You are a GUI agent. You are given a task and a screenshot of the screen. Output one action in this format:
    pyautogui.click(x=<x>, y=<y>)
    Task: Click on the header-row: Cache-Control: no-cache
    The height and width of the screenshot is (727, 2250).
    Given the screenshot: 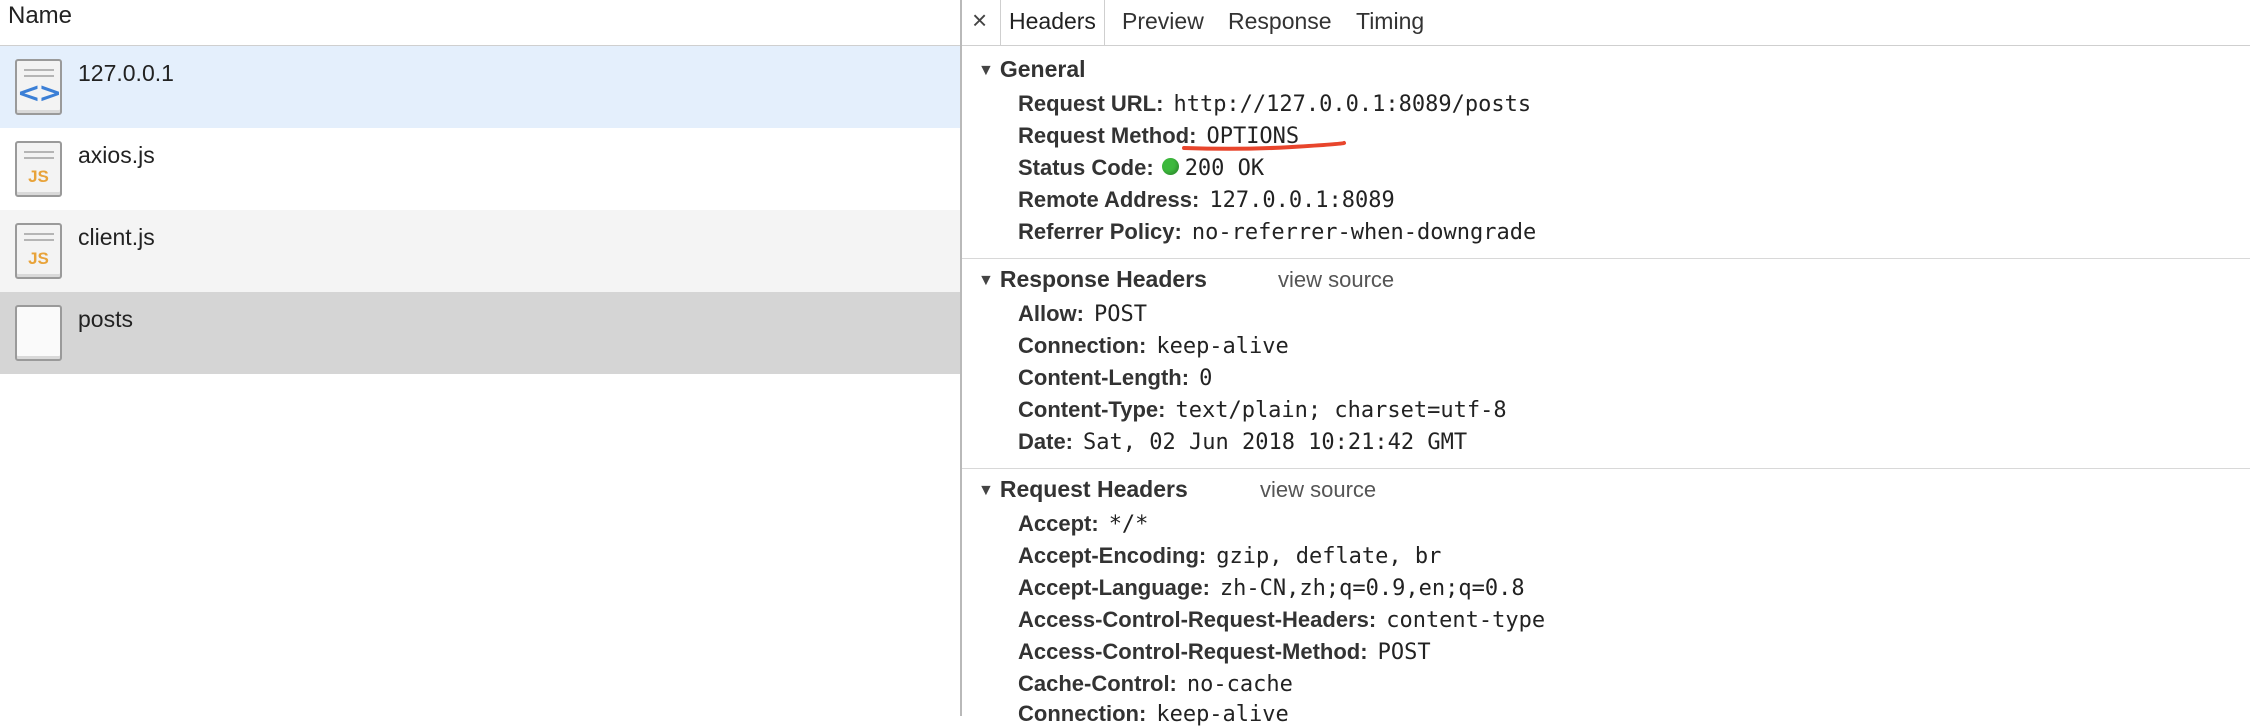 What is the action you would take?
    pyautogui.click(x=1155, y=684)
    